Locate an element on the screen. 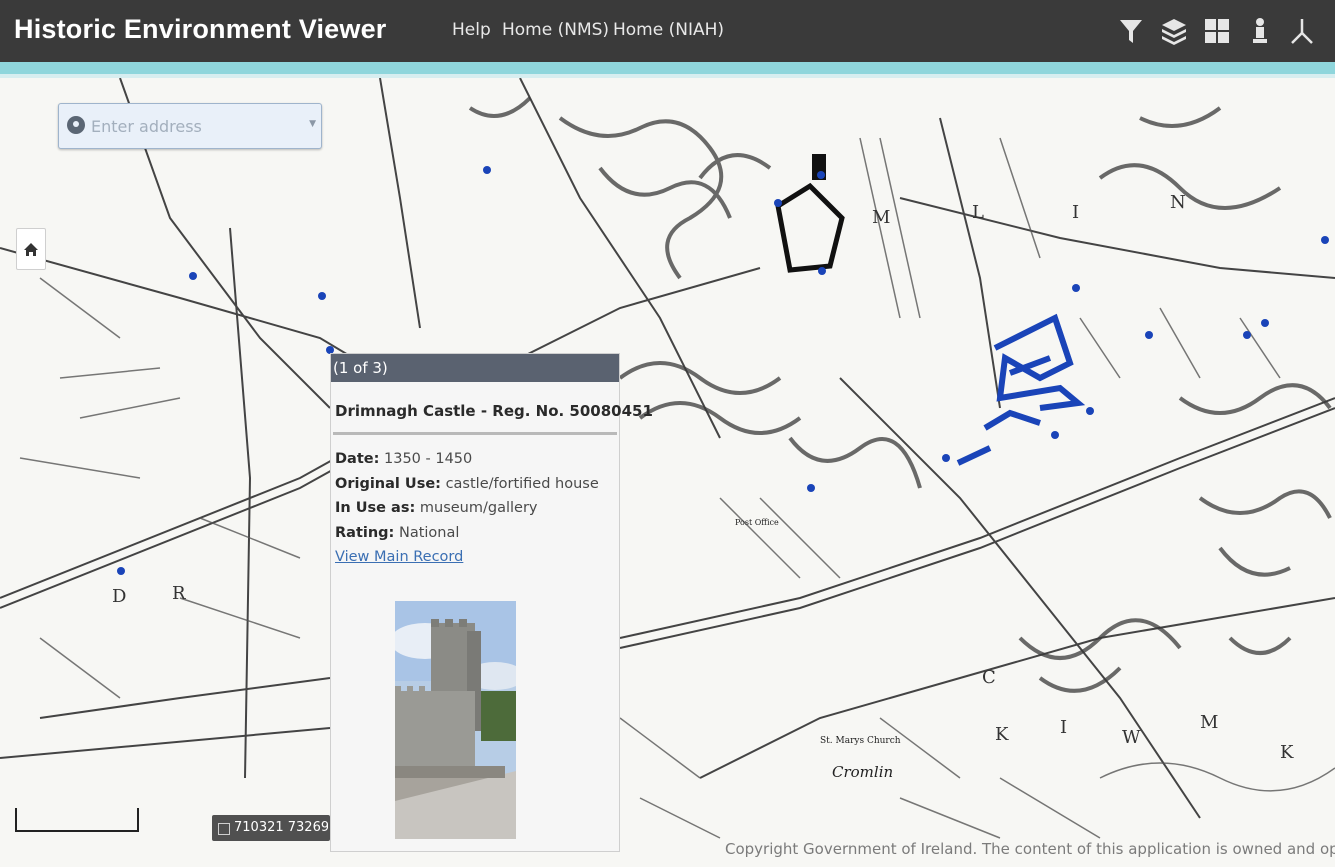 The width and height of the screenshot is (1335, 867). chevron-down-icon: ▼ is located at coordinates (312, 124).